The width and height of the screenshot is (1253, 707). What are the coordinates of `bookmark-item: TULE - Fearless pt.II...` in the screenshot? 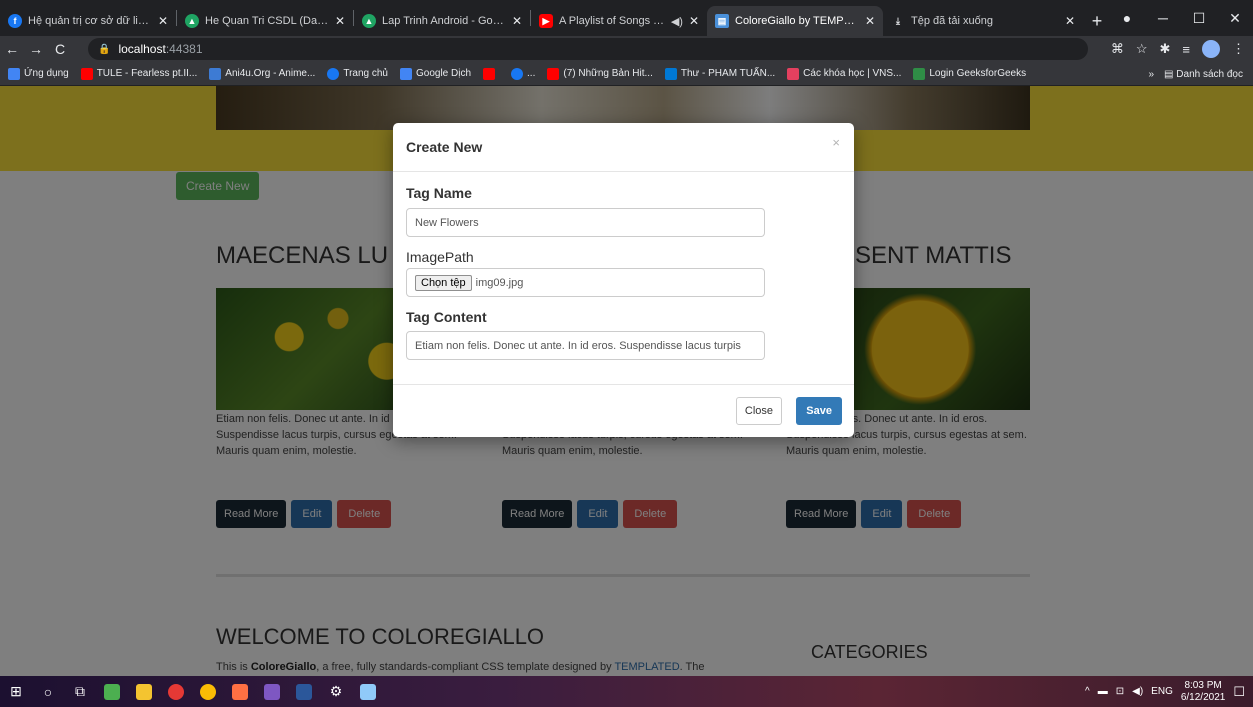 It's located at (138, 73).